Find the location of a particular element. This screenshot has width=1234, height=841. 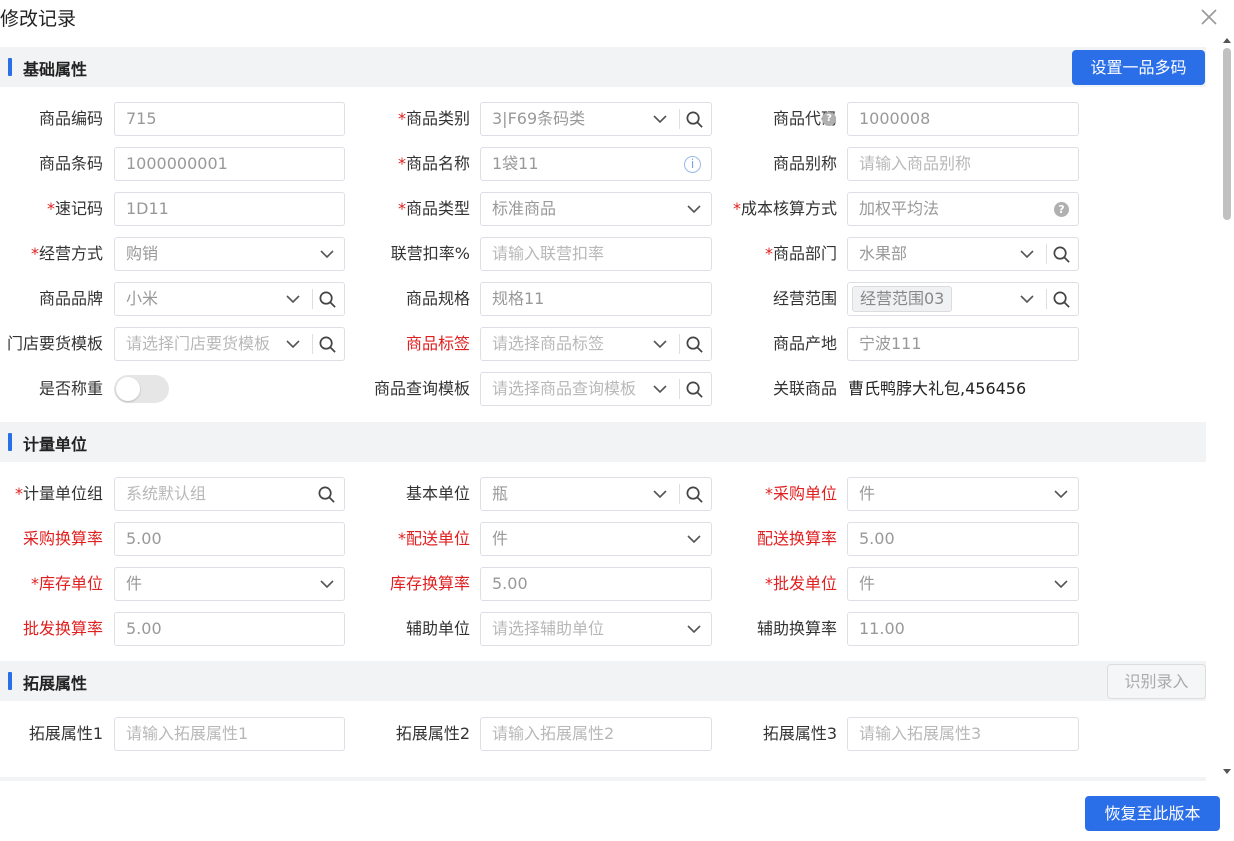

name-input: 1袋11 i is located at coordinates (596, 164).